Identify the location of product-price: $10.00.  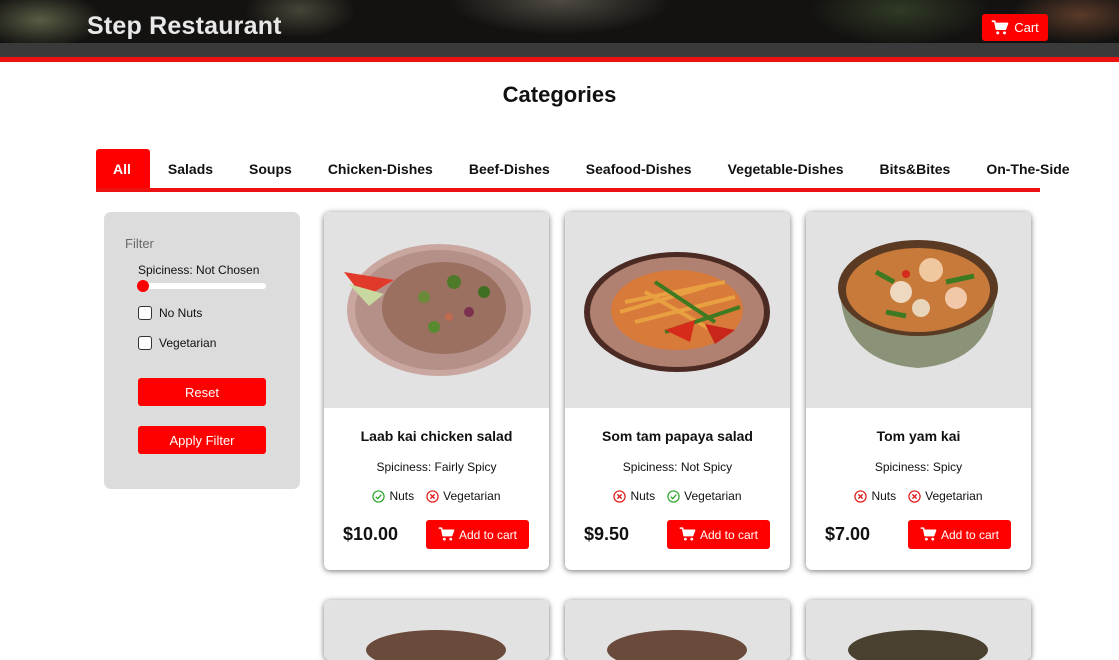
(371, 534).